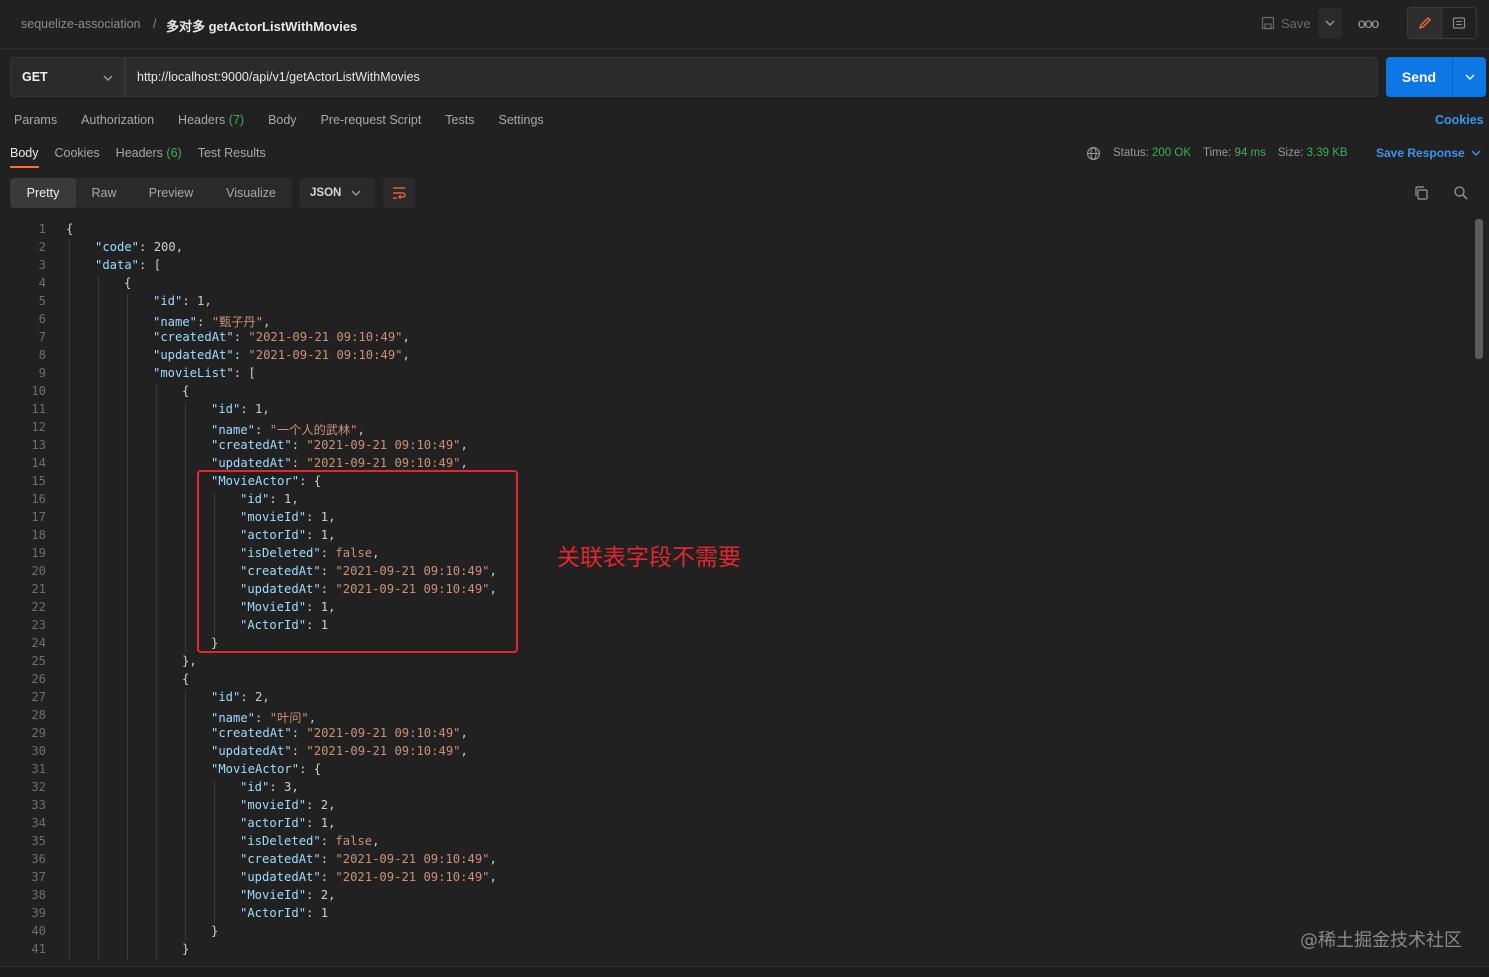 This screenshot has width=1489, height=977. What do you see at coordinates (38, 895) in the screenshot?
I see `line-number: 38` at bounding box center [38, 895].